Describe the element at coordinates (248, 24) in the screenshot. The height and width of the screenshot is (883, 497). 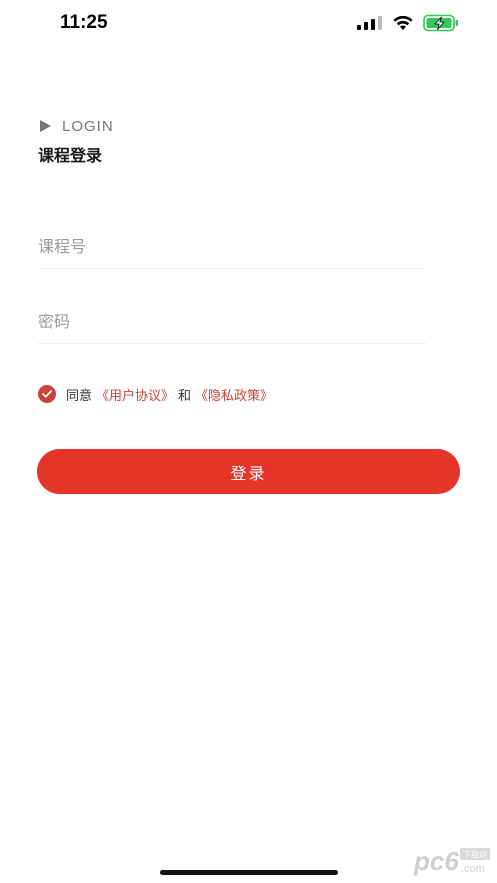
I see `status-bar: 11:25` at that location.